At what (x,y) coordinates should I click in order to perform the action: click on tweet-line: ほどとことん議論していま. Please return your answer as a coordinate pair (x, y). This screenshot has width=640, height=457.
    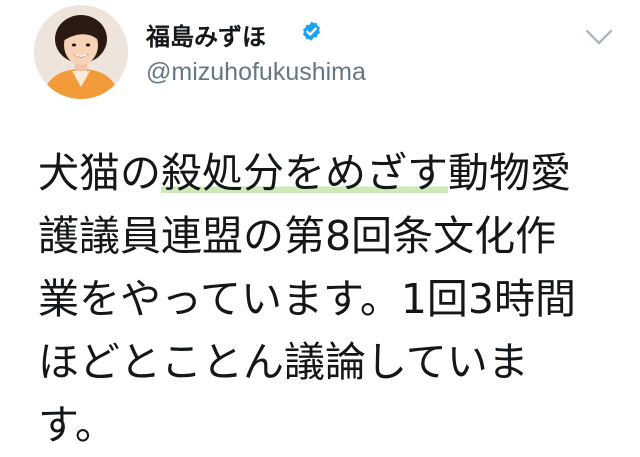
    Looking at the image, I should click on (283, 362).